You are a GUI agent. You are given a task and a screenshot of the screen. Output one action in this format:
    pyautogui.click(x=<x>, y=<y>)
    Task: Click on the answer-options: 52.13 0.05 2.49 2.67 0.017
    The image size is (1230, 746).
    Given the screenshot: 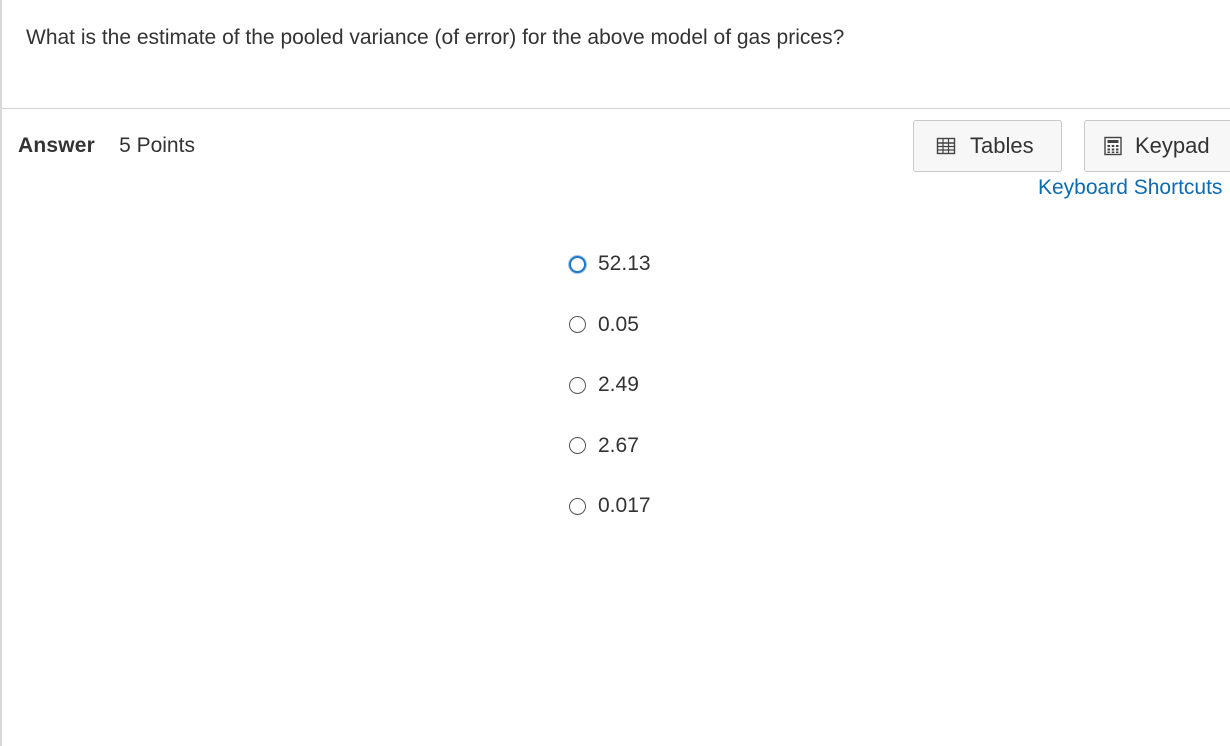 What is the action you would take?
    pyautogui.click(x=610, y=401)
    